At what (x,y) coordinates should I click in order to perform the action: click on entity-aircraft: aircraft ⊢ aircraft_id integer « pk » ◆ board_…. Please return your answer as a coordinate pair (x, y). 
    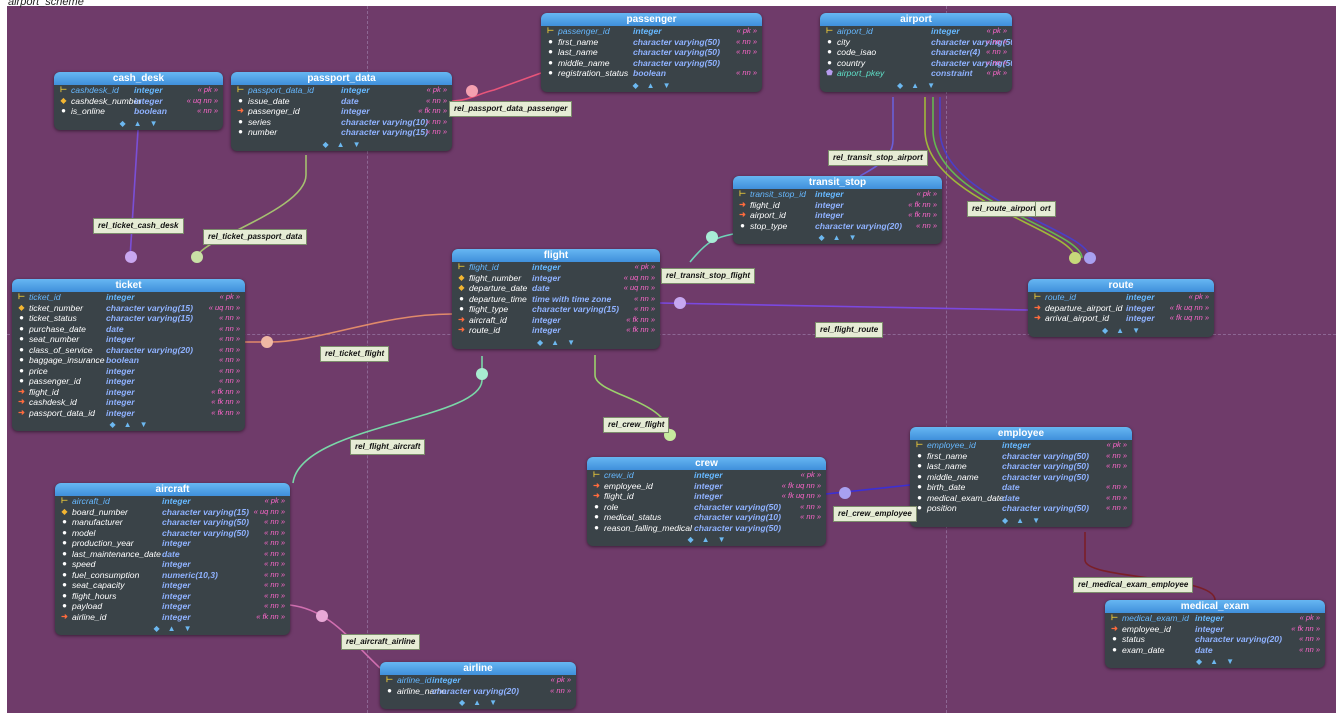
    Looking at the image, I should click on (172, 559).